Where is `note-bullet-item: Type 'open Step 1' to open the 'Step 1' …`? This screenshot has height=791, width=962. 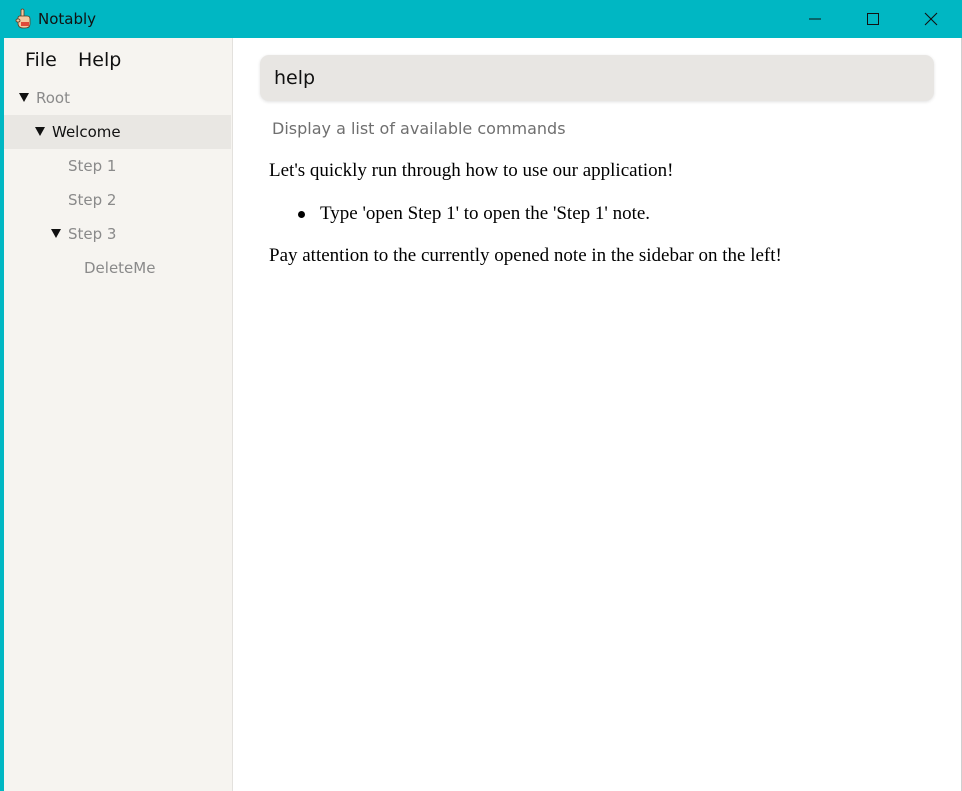
note-bullet-item: Type 'open Step 1' to open the 'Step 1' … is located at coordinates (459, 214).